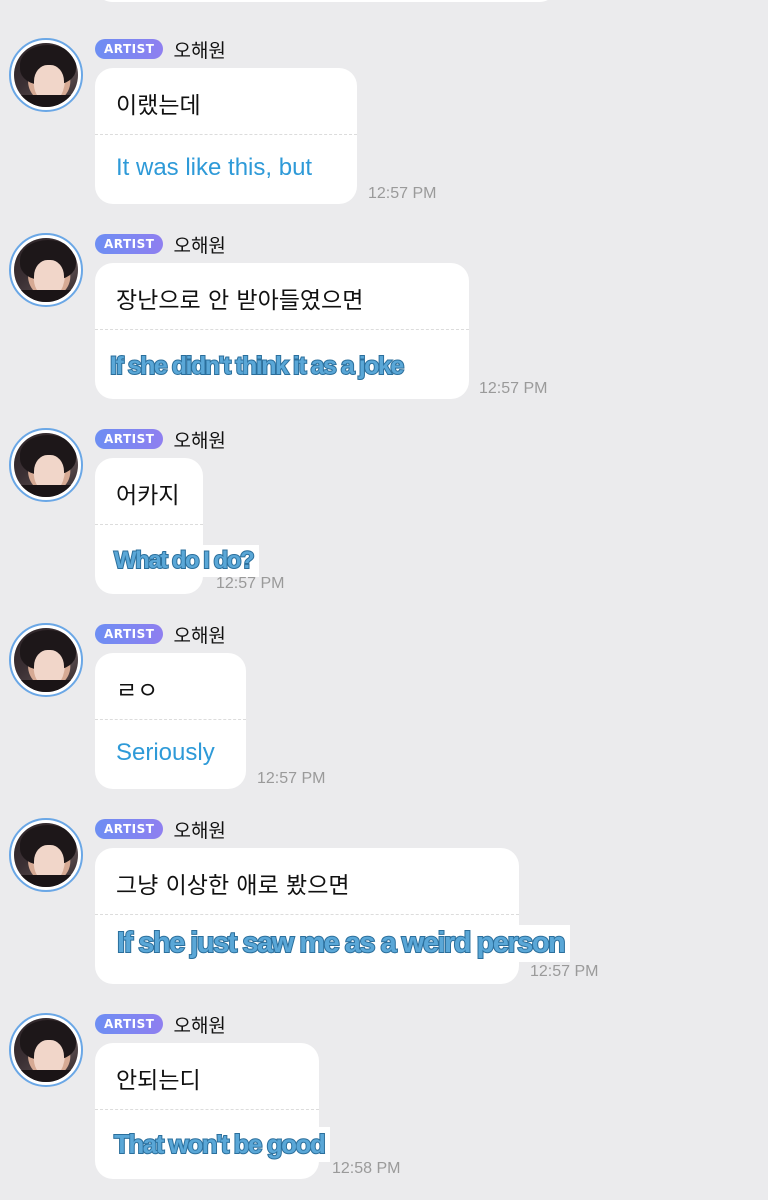 This screenshot has width=768, height=1200. What do you see at coordinates (366, 1168) in the screenshot?
I see `message-timestamp: 12:58 PM` at bounding box center [366, 1168].